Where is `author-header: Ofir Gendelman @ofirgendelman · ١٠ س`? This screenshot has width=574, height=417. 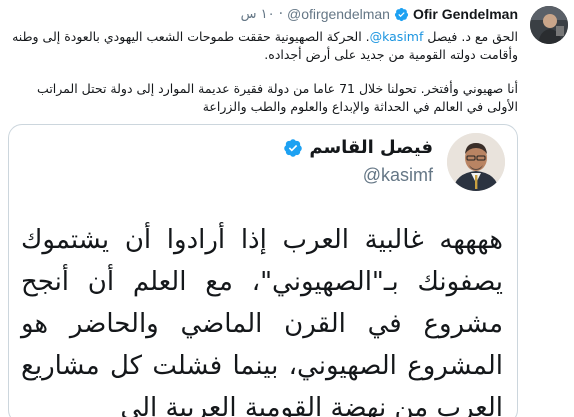
author-header: Ofir Gendelman @ofirgendelman · ١٠ س is located at coordinates (379, 14).